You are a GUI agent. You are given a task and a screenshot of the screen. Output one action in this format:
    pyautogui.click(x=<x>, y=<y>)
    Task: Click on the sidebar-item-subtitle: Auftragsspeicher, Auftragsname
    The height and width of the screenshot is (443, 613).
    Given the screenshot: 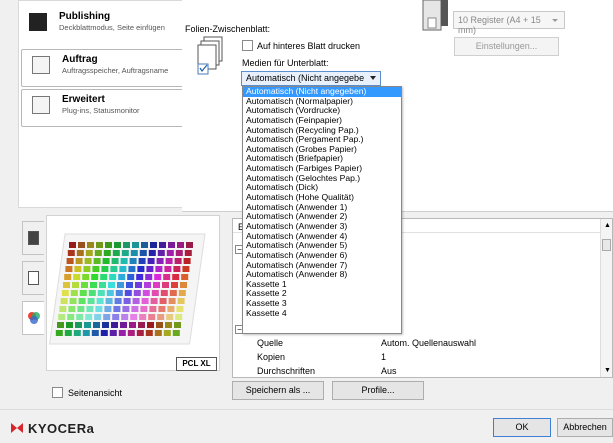 What is the action you would take?
    pyautogui.click(x=115, y=70)
    